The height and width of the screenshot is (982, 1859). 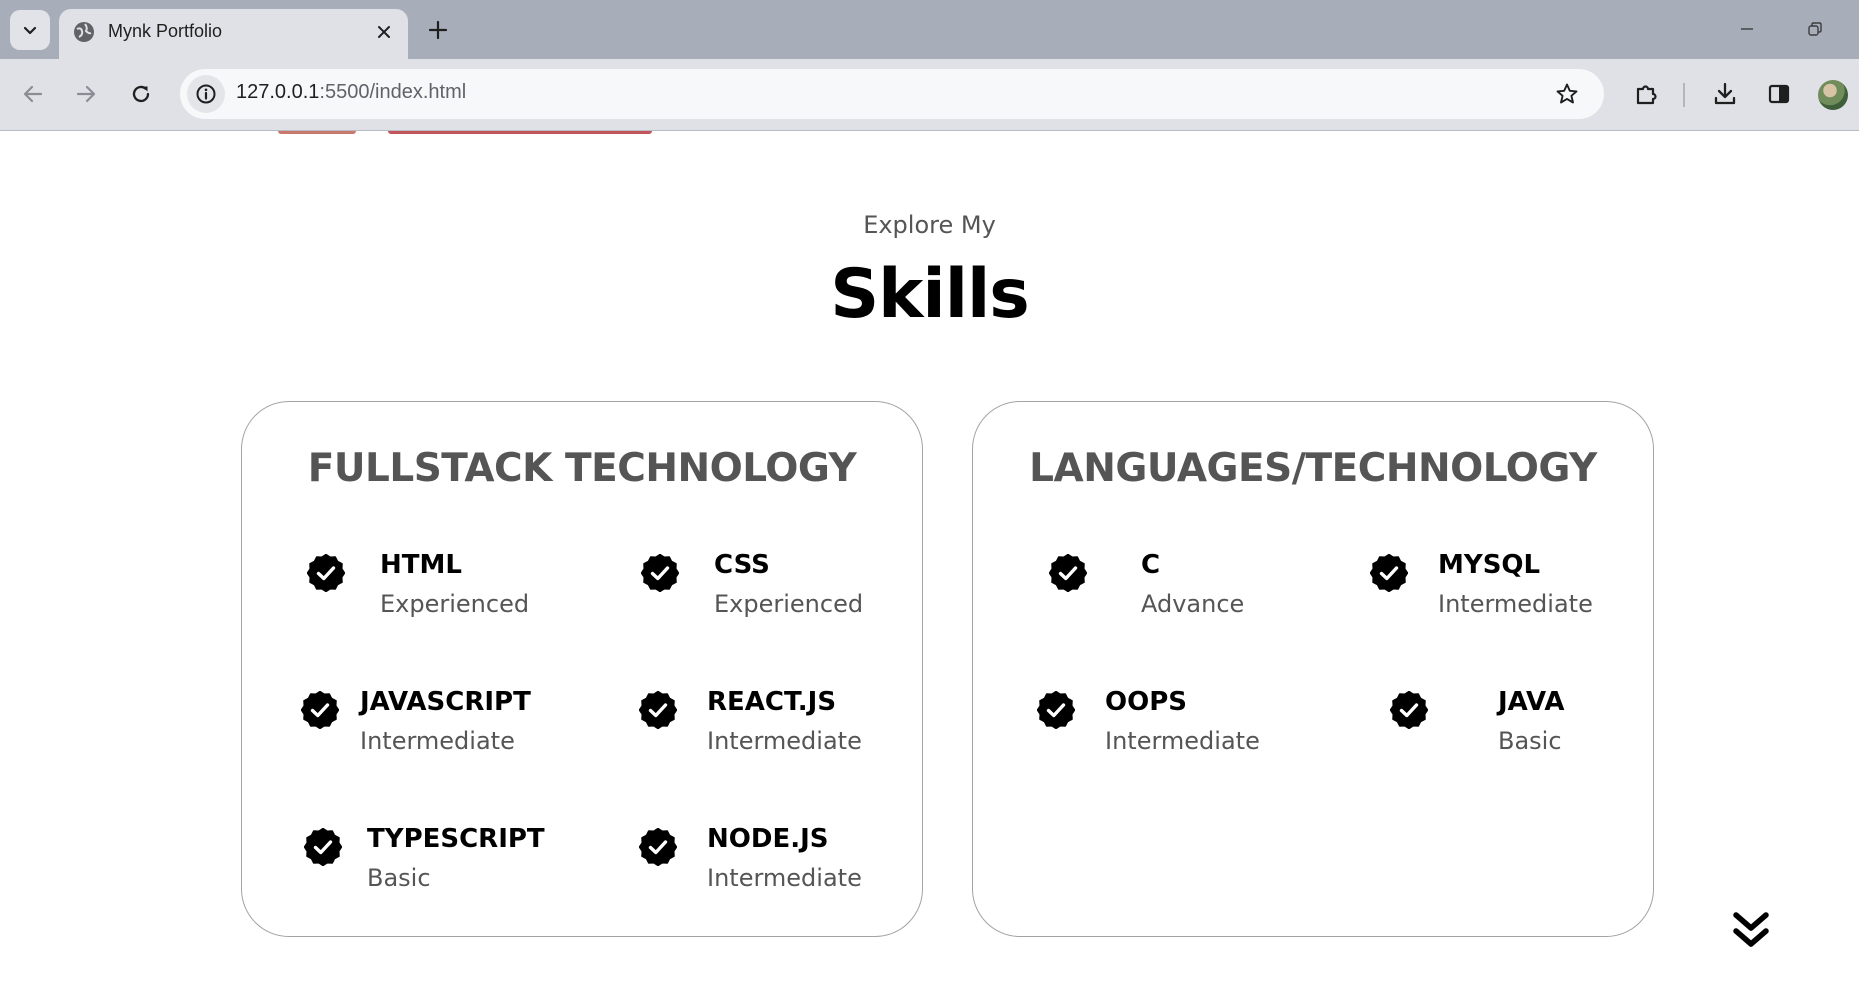 I want to click on reload-icon, so click(x=141, y=94).